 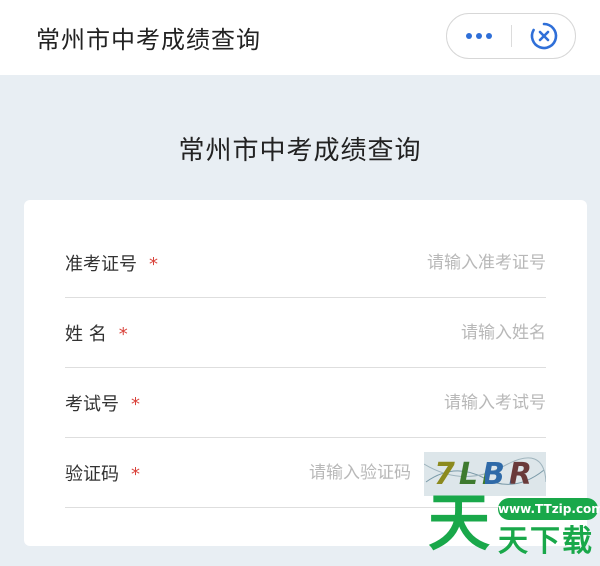 I want to click on close-circle-icon, so click(x=544, y=36).